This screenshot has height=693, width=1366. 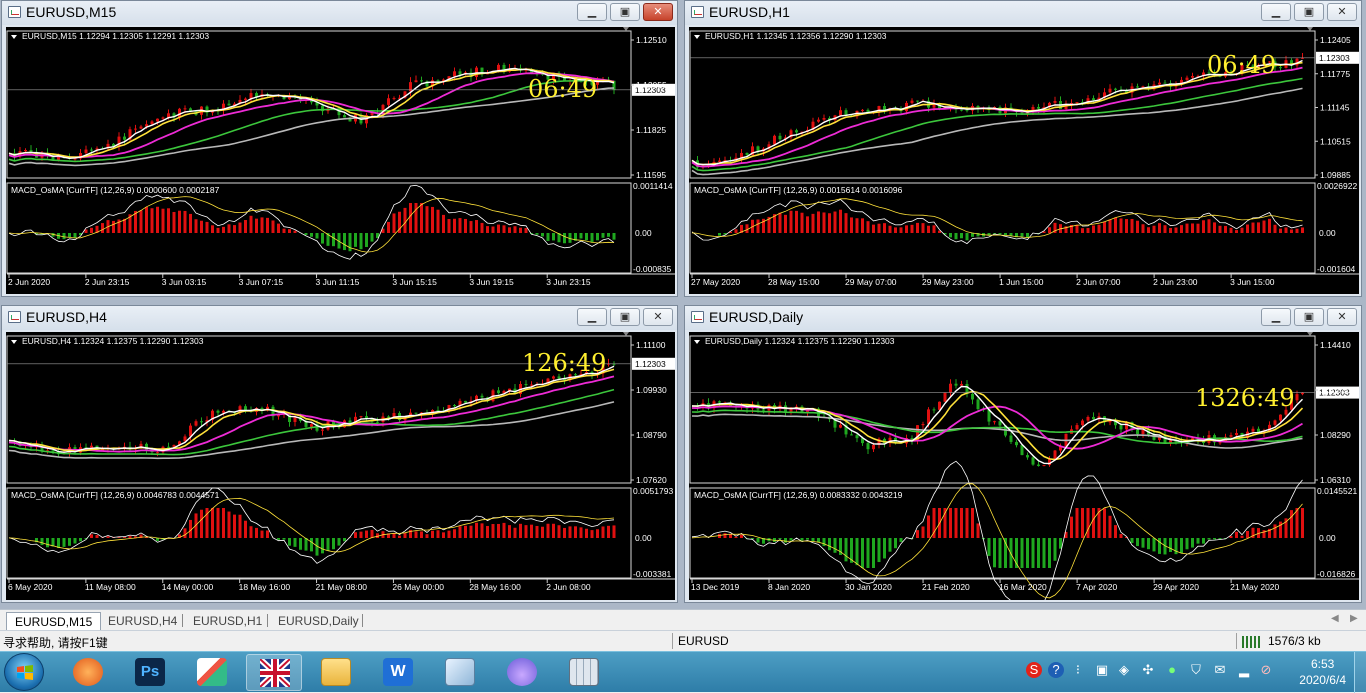 I want to click on windows-logo-icon, so click(x=25, y=673).